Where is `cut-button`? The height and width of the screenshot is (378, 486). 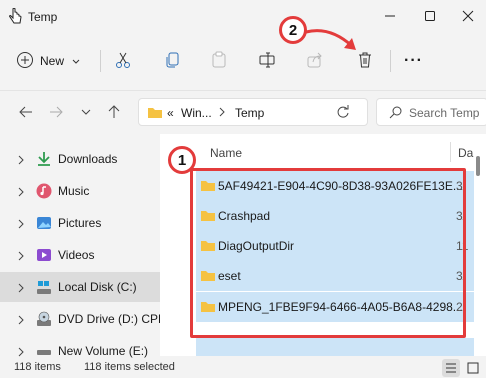
cut-button is located at coordinates (123, 61).